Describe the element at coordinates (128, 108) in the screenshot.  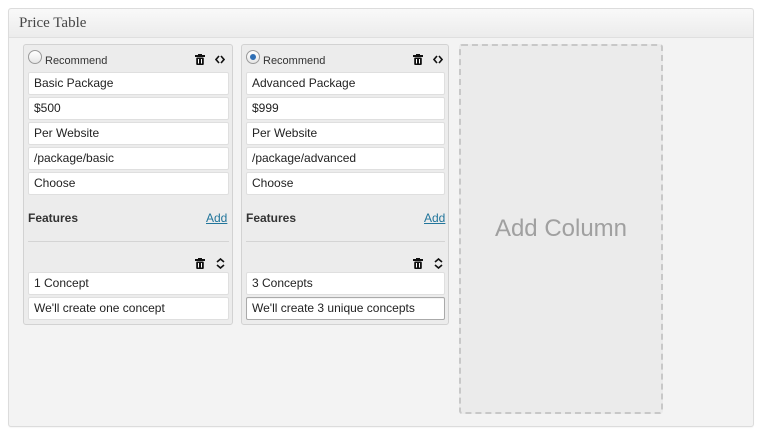
I see `price-input: $500` at that location.